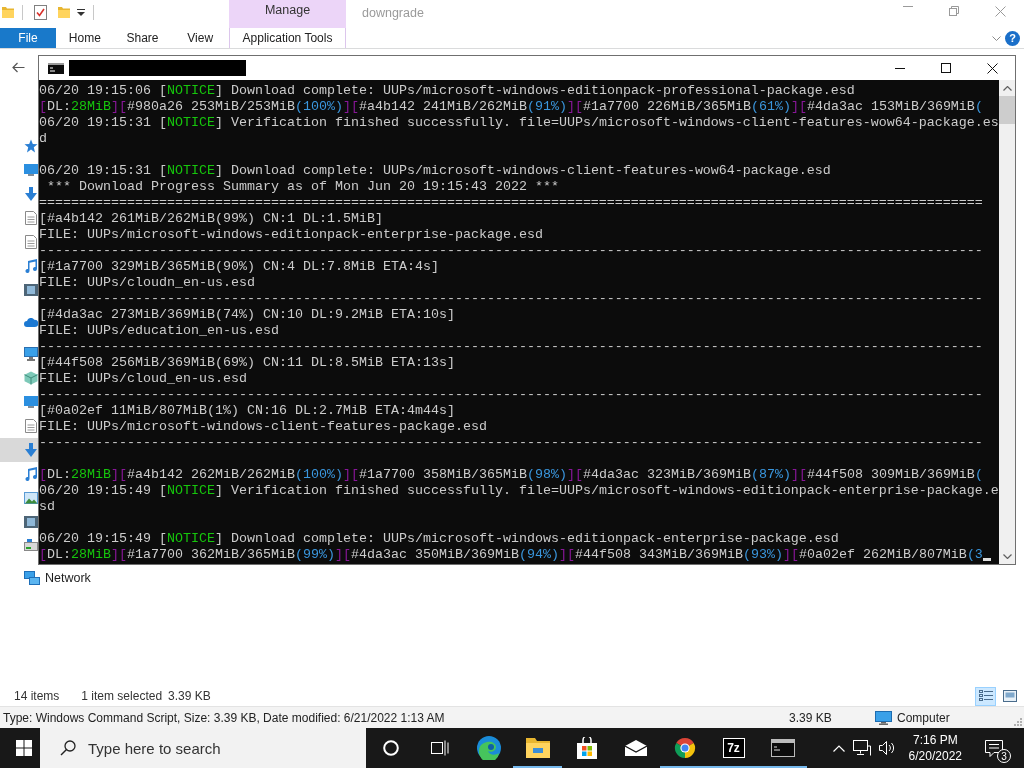 The height and width of the screenshot is (768, 1024). What do you see at coordinates (996, 38) in the screenshot?
I see `chevron-down-icon` at bounding box center [996, 38].